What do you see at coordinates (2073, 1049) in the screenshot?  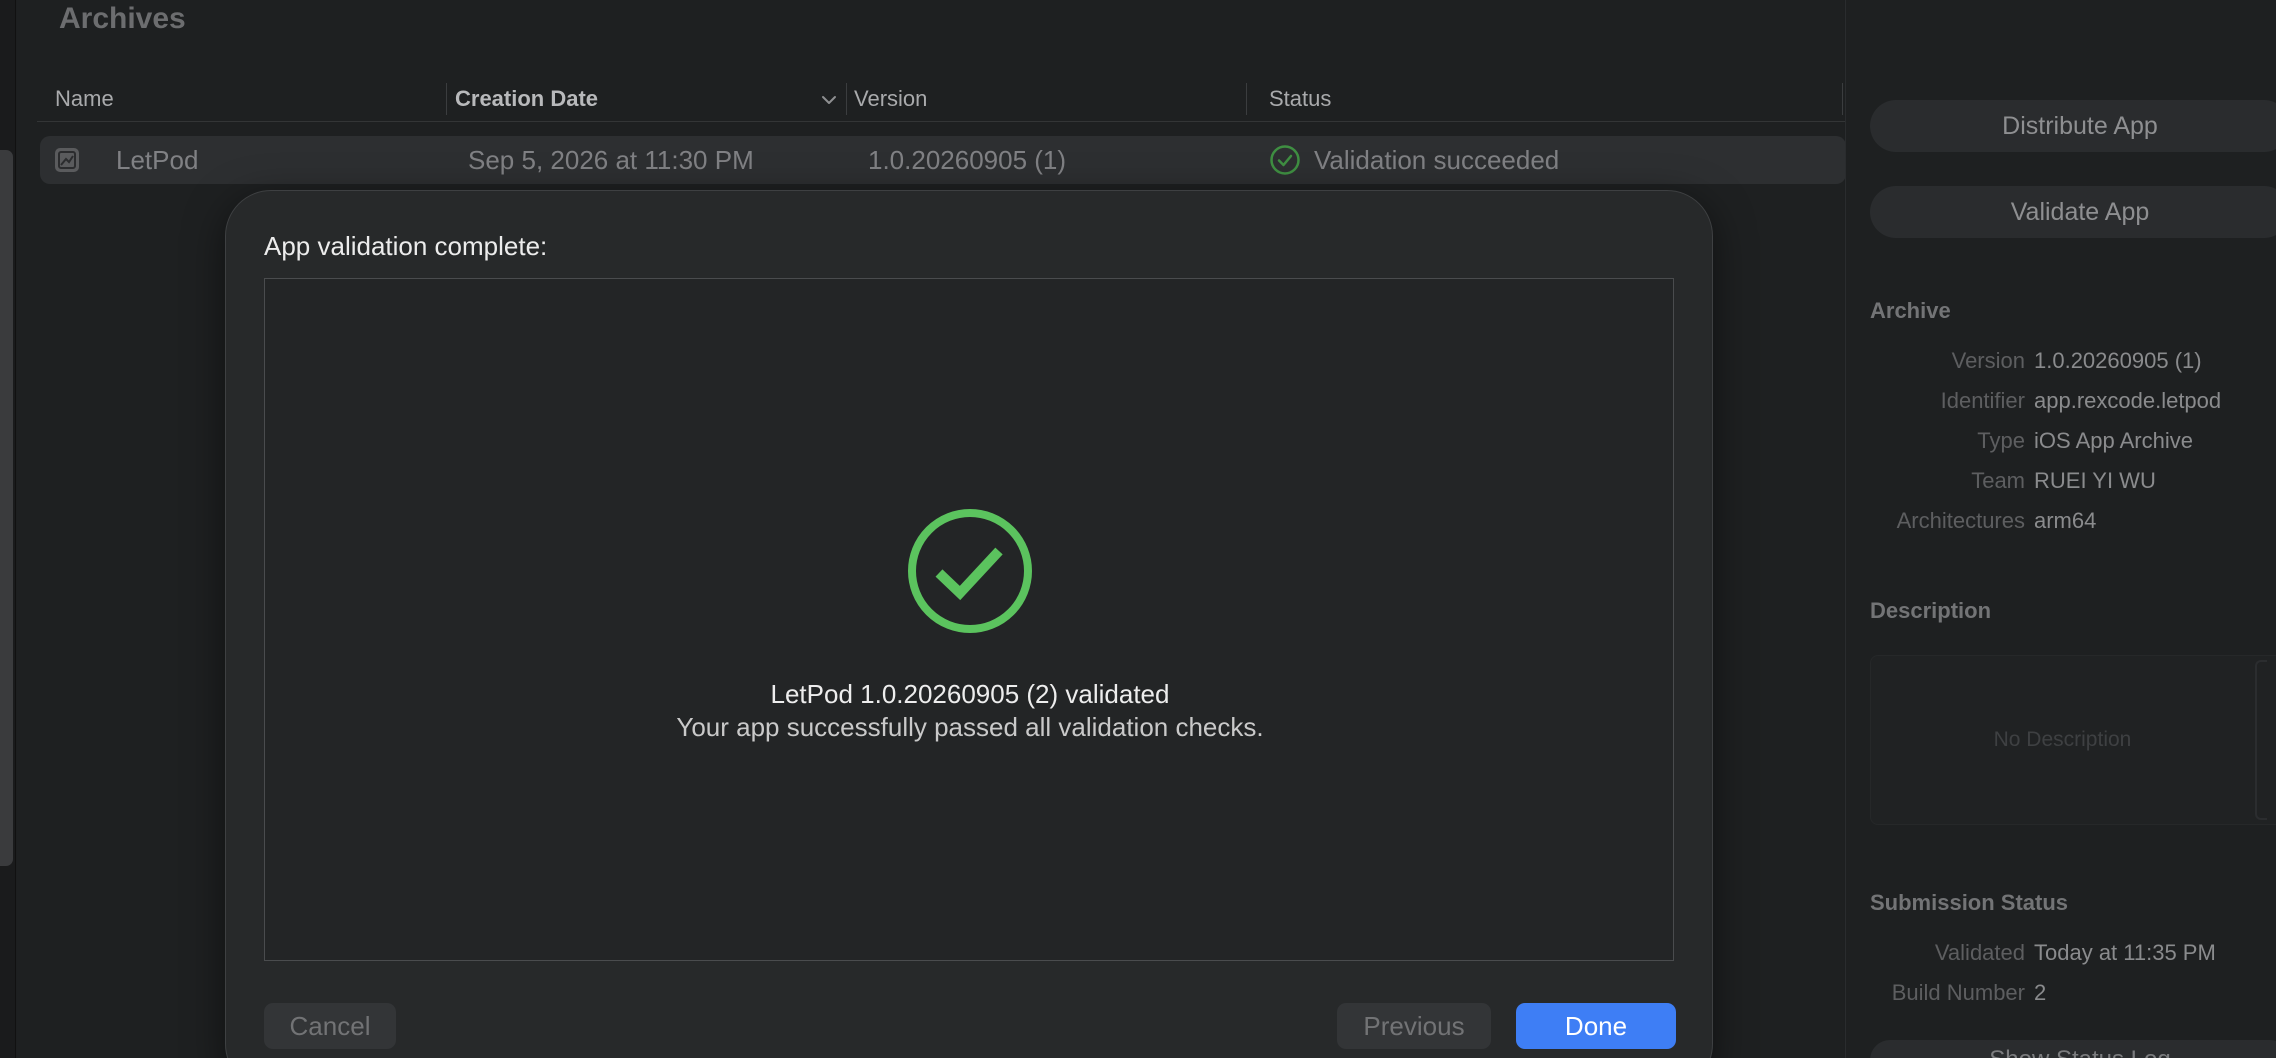 I see `show-status-log-button: Show Status Log` at bounding box center [2073, 1049].